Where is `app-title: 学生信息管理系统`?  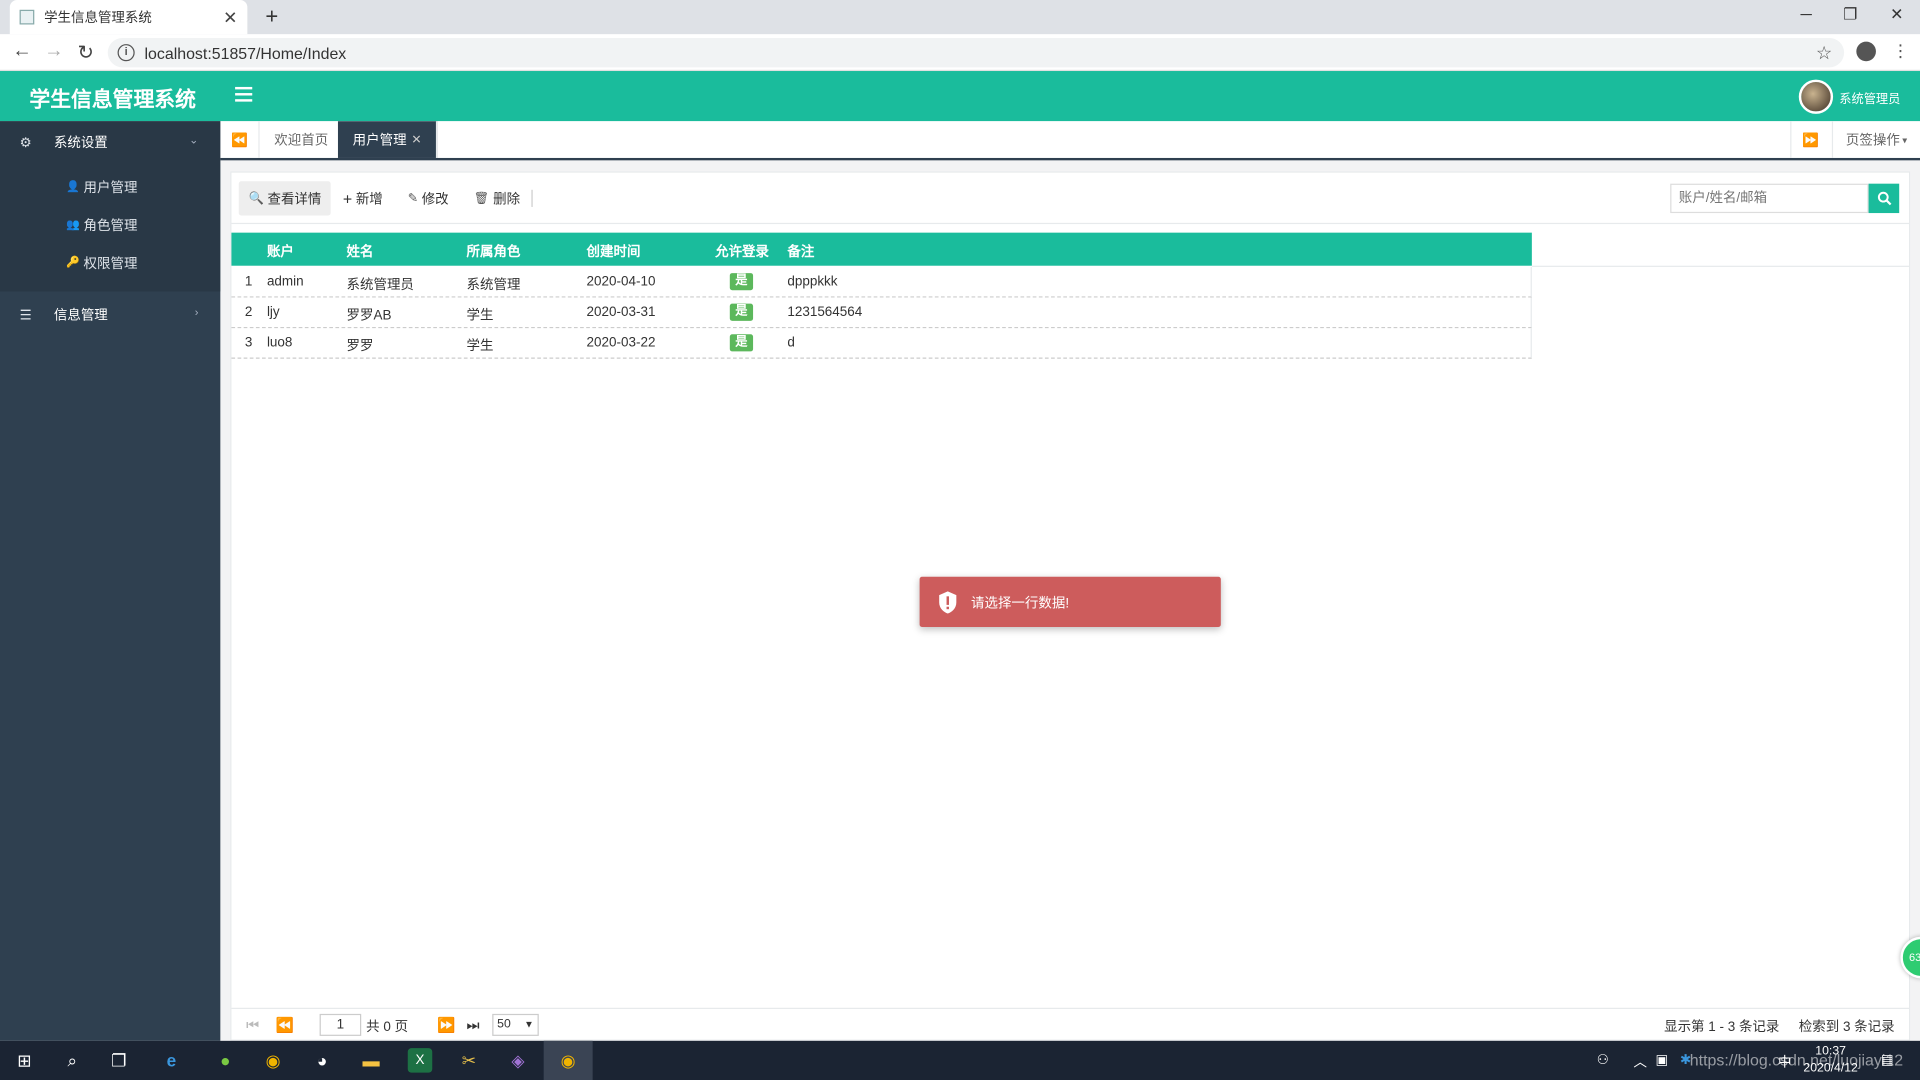 app-title: 学生信息管理系统 is located at coordinates (112, 100).